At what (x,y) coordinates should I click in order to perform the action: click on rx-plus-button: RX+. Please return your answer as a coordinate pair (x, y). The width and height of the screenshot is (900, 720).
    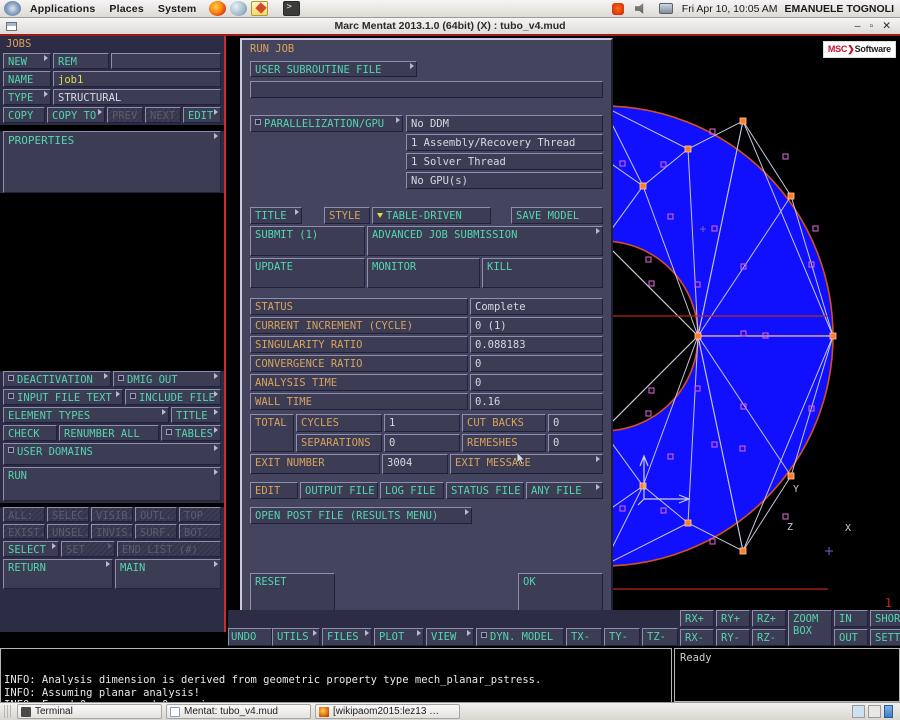
    Looking at the image, I should click on (697, 618).